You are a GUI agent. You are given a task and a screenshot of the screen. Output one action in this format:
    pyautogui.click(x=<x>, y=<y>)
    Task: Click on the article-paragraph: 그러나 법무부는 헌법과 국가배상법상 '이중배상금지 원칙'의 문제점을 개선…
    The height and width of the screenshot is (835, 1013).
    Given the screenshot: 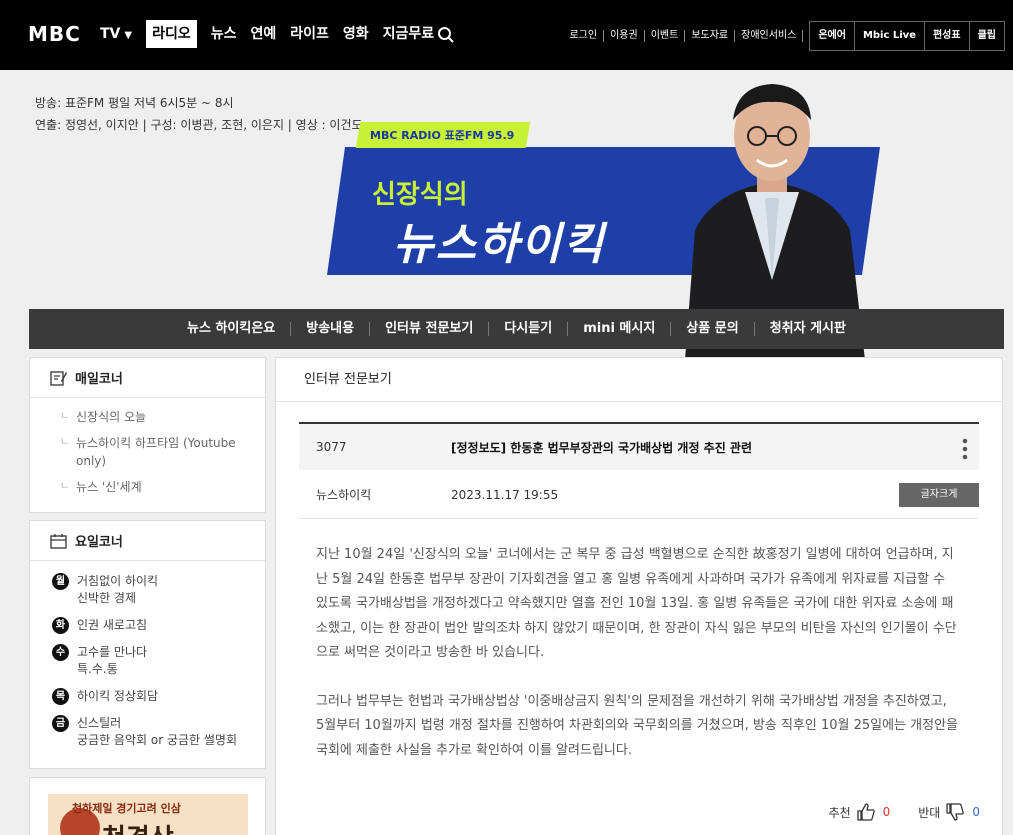 What is the action you would take?
    pyautogui.click(x=637, y=725)
    